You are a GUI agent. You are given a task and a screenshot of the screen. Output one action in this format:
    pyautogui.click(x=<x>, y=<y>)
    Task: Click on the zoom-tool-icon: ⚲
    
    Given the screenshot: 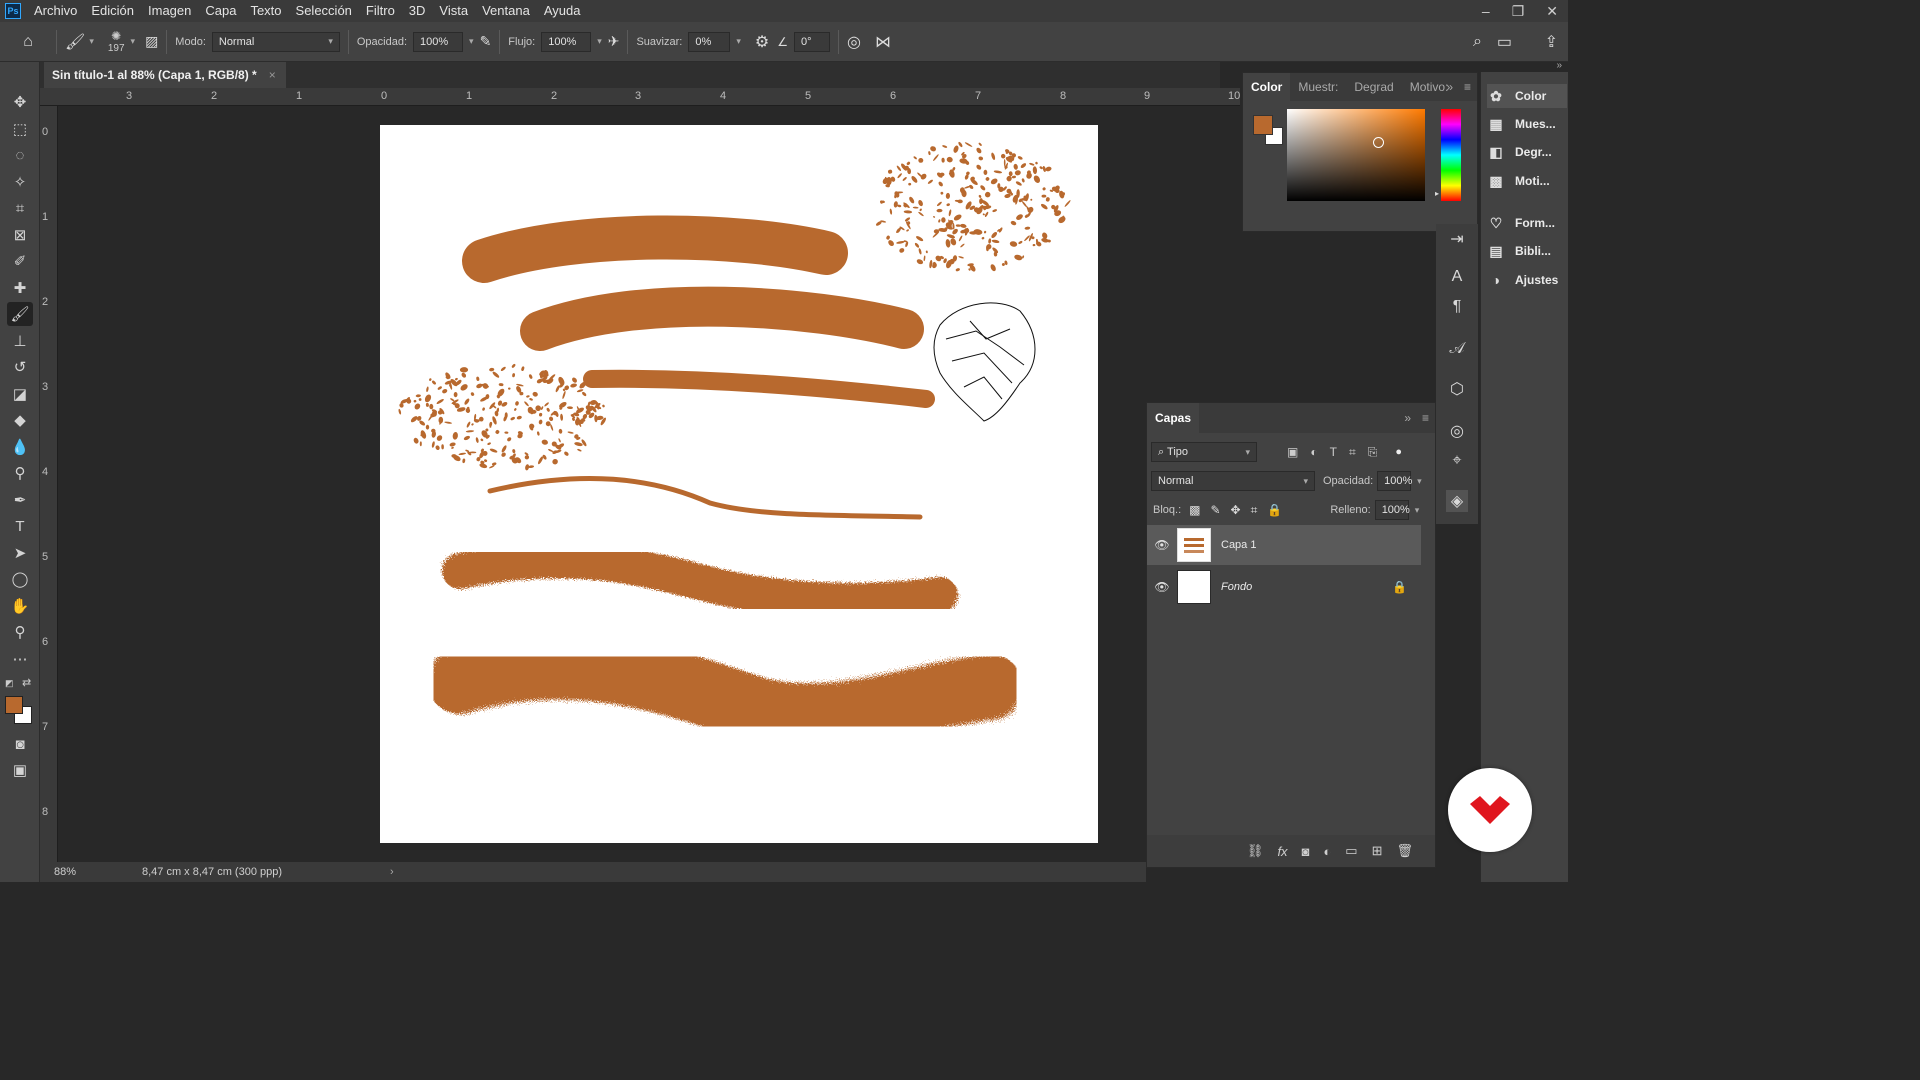 What is the action you would take?
    pyautogui.click(x=20, y=632)
    